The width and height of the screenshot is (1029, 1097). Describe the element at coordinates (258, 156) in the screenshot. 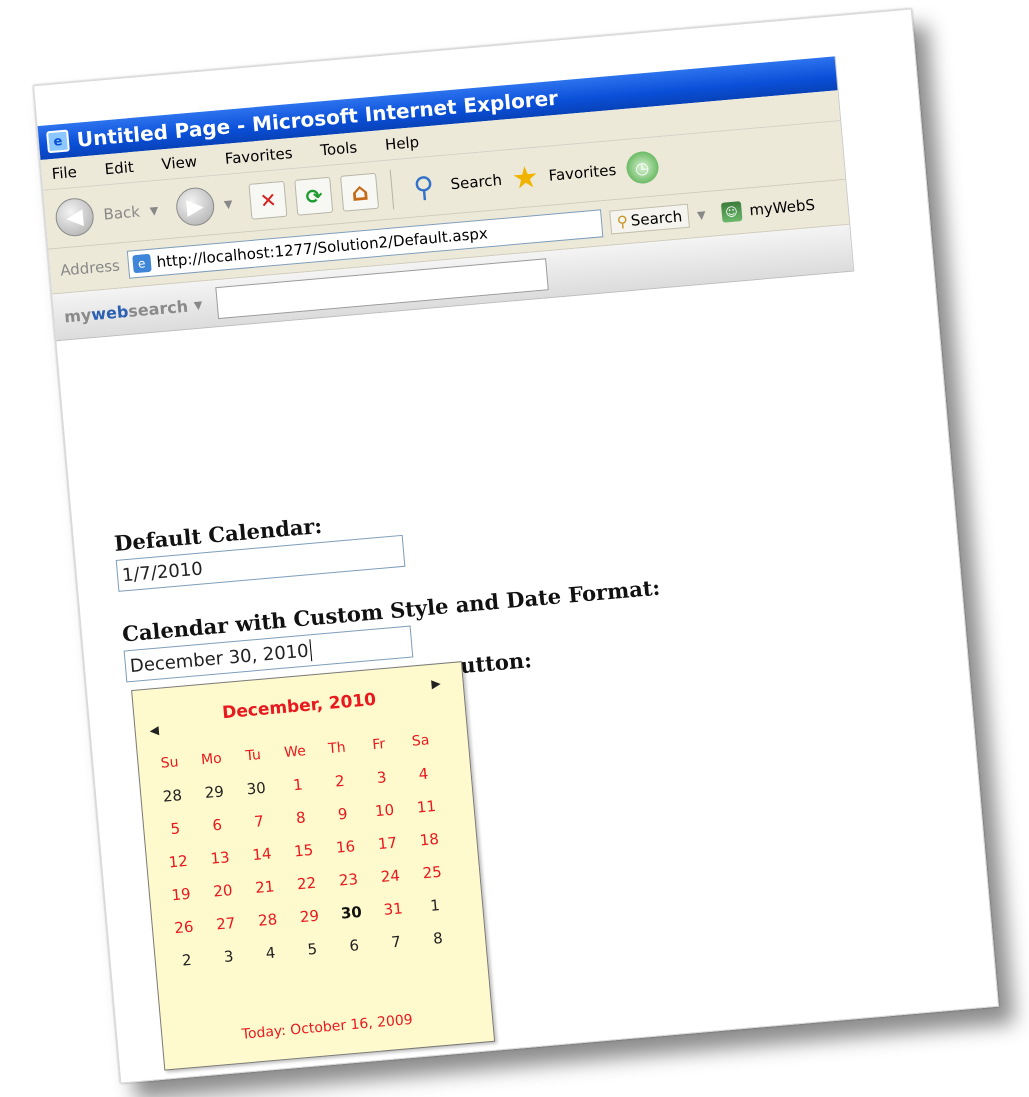

I see `menu-favorites: Favorites` at that location.